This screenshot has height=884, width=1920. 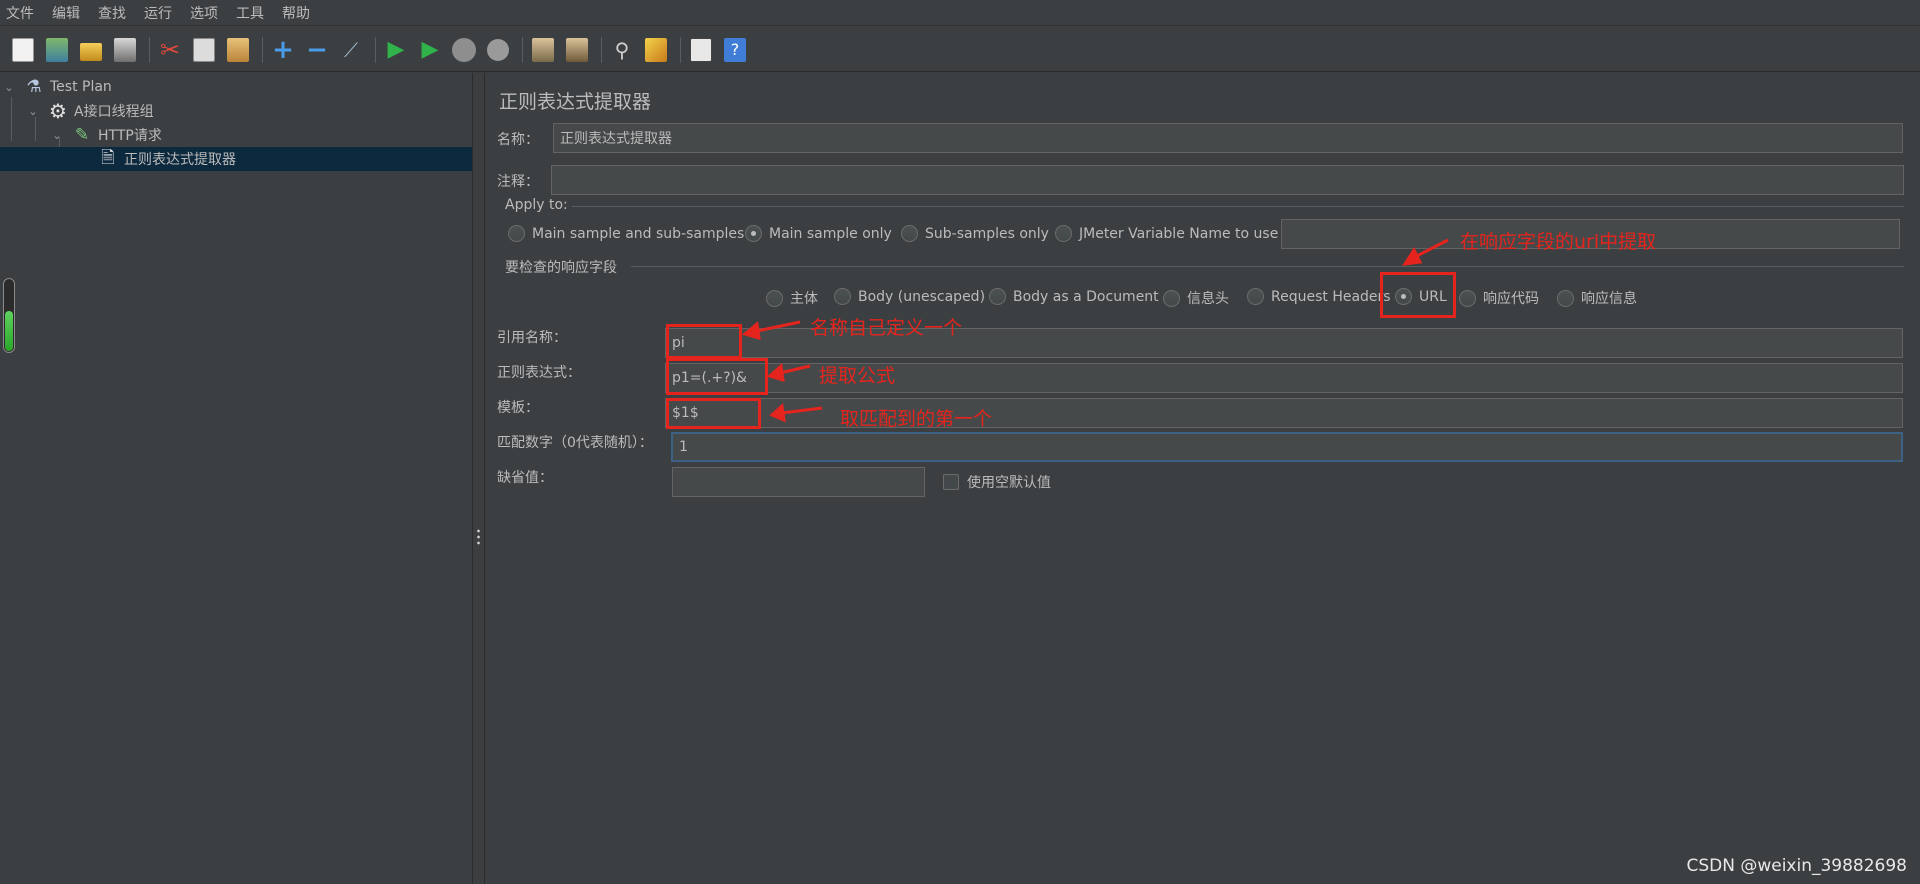 What do you see at coordinates (916, 419) in the screenshot?
I see `annotation-template: 取匹配到的第一个` at bounding box center [916, 419].